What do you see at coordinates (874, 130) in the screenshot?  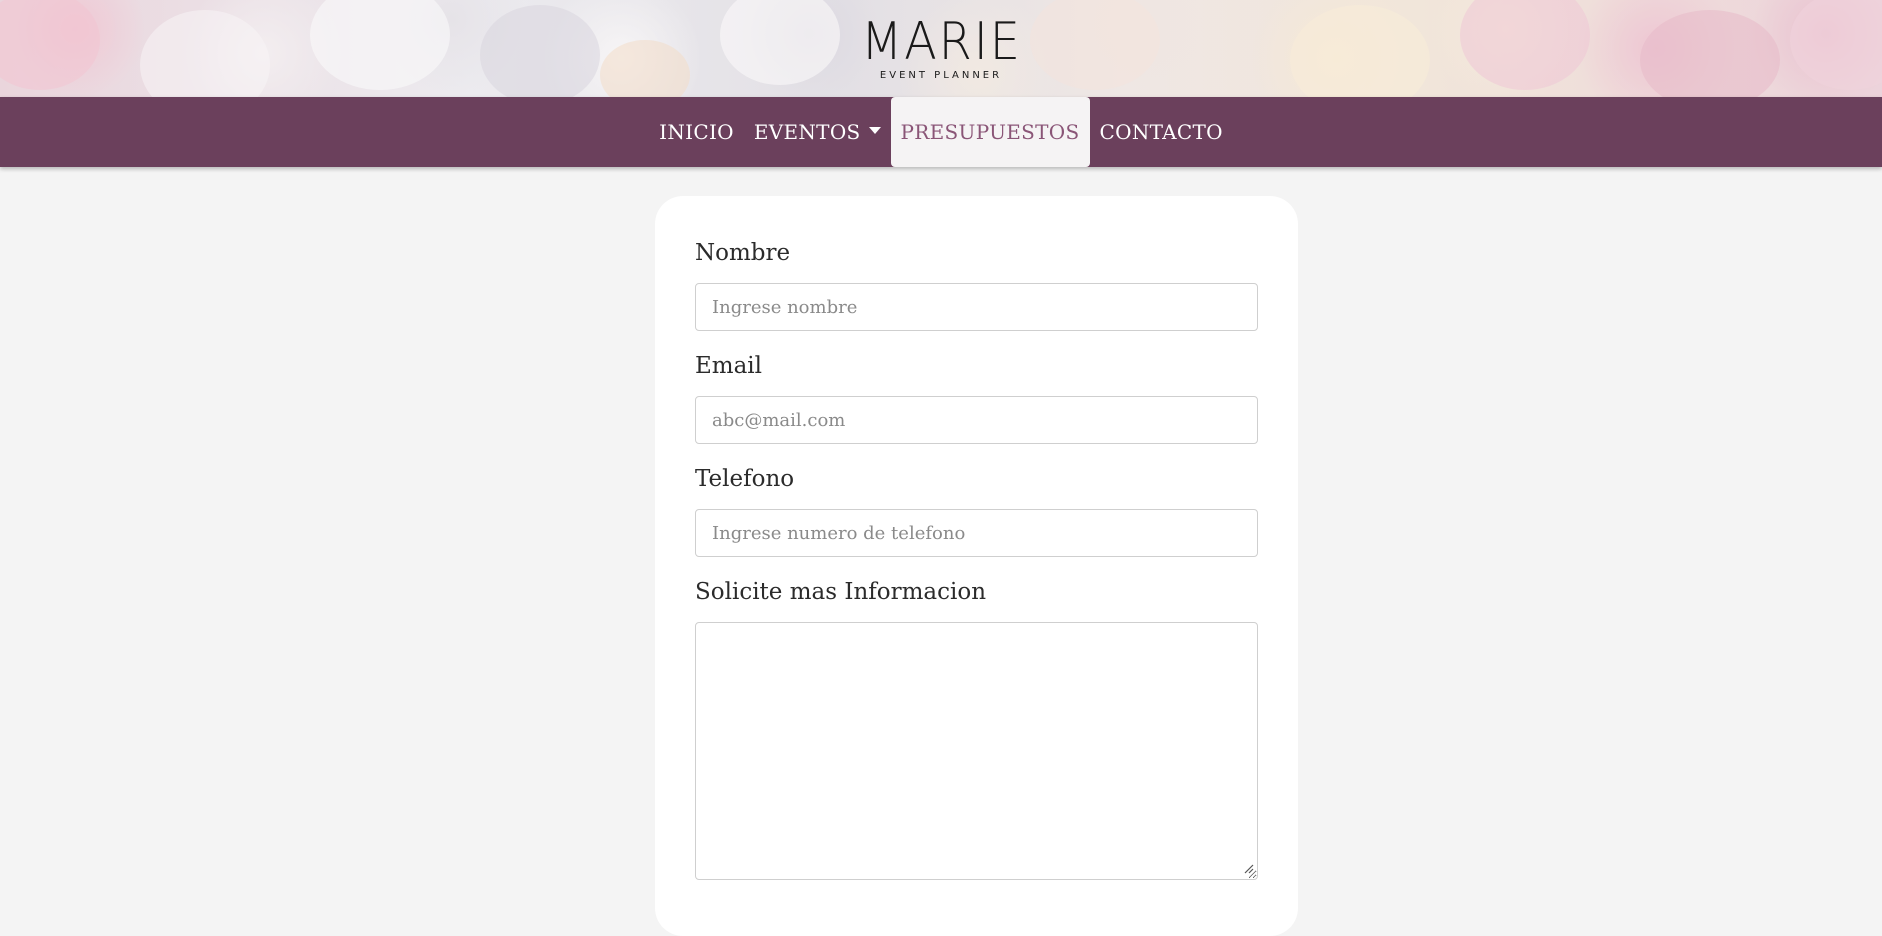 I see `caret-down-icon` at bounding box center [874, 130].